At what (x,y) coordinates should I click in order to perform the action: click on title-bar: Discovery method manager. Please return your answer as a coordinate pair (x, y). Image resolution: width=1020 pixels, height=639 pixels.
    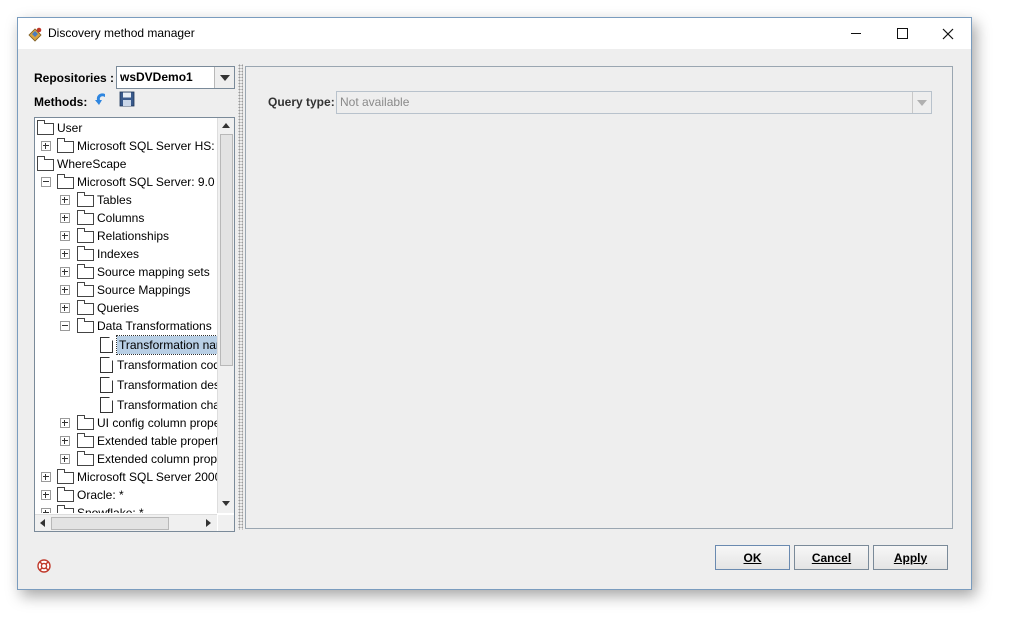
    Looking at the image, I should click on (494, 33).